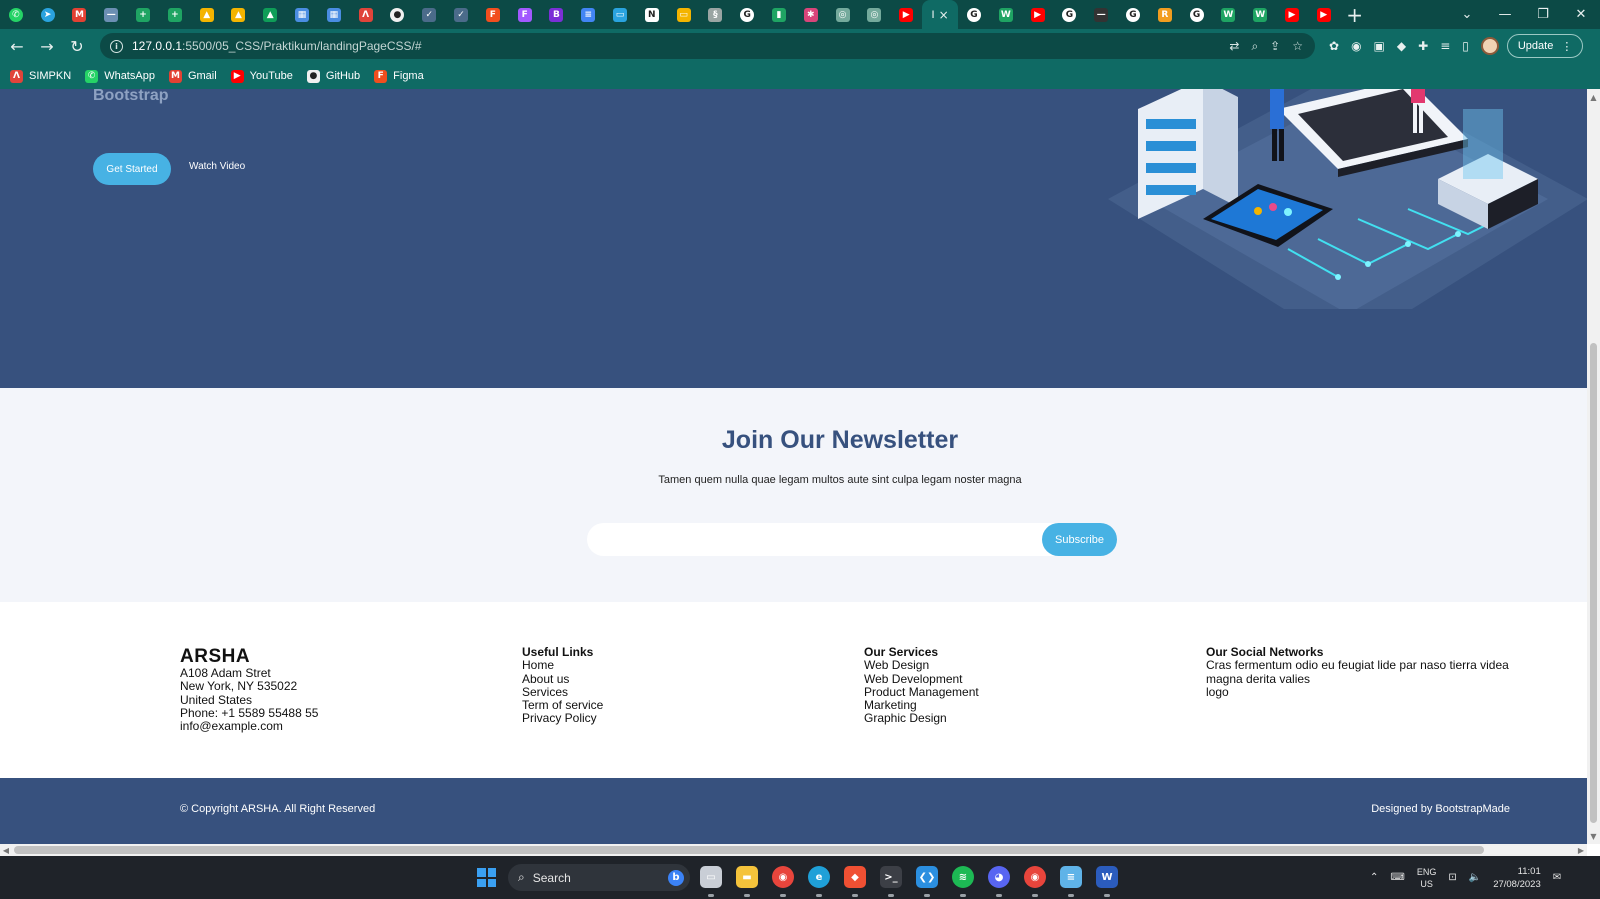  Describe the element at coordinates (217, 166) in the screenshot. I see `watch-video-link: Watch Video` at that location.